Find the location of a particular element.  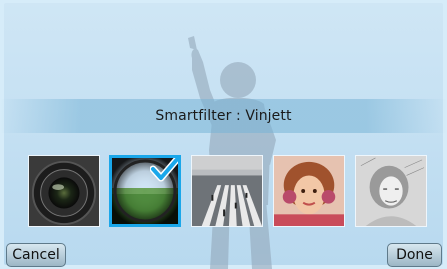

checkmark-icon is located at coordinates (164, 170).